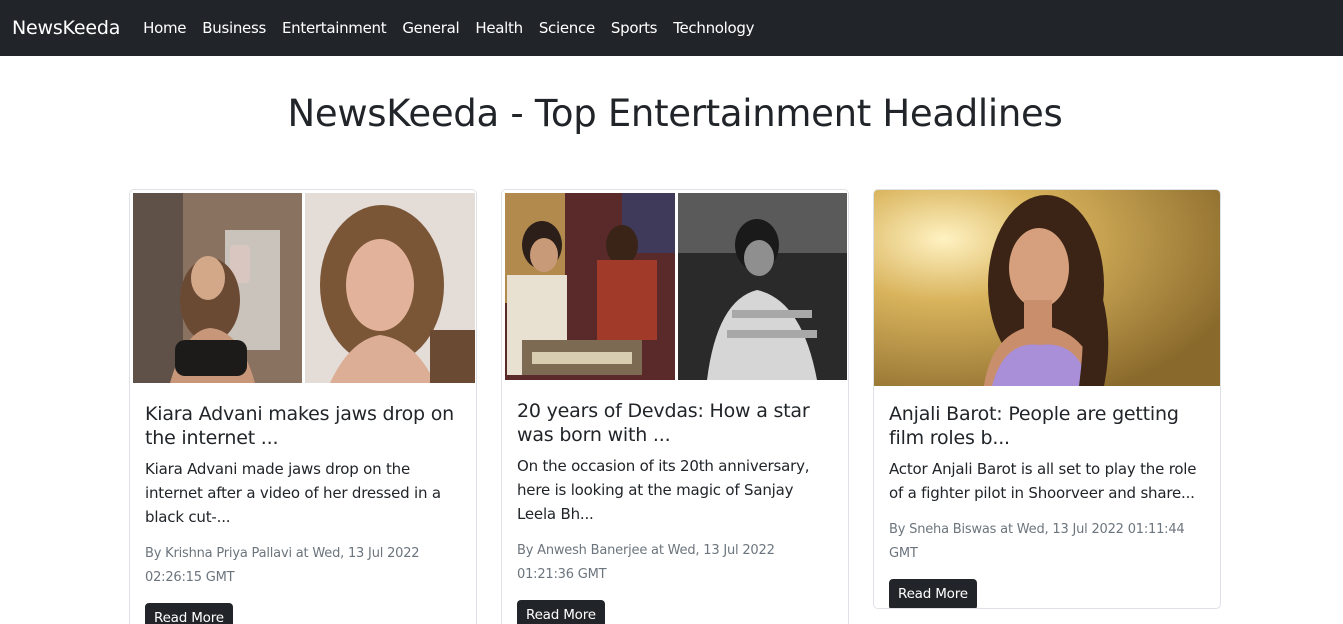 The height and width of the screenshot is (624, 1343). What do you see at coordinates (234, 28) in the screenshot?
I see `nav-item-business: Business` at bounding box center [234, 28].